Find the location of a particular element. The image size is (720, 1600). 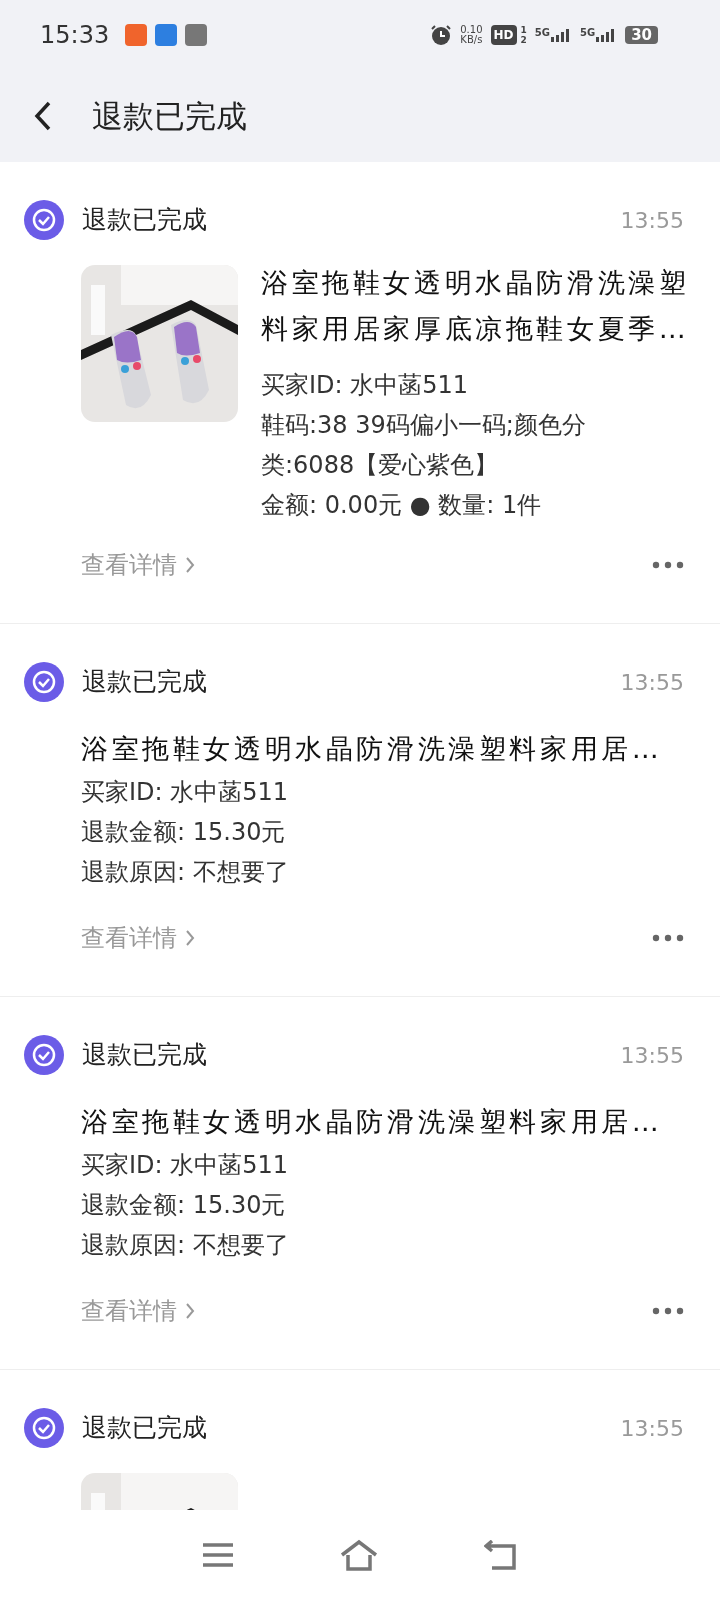

alarm-icon is located at coordinates (441, 35).